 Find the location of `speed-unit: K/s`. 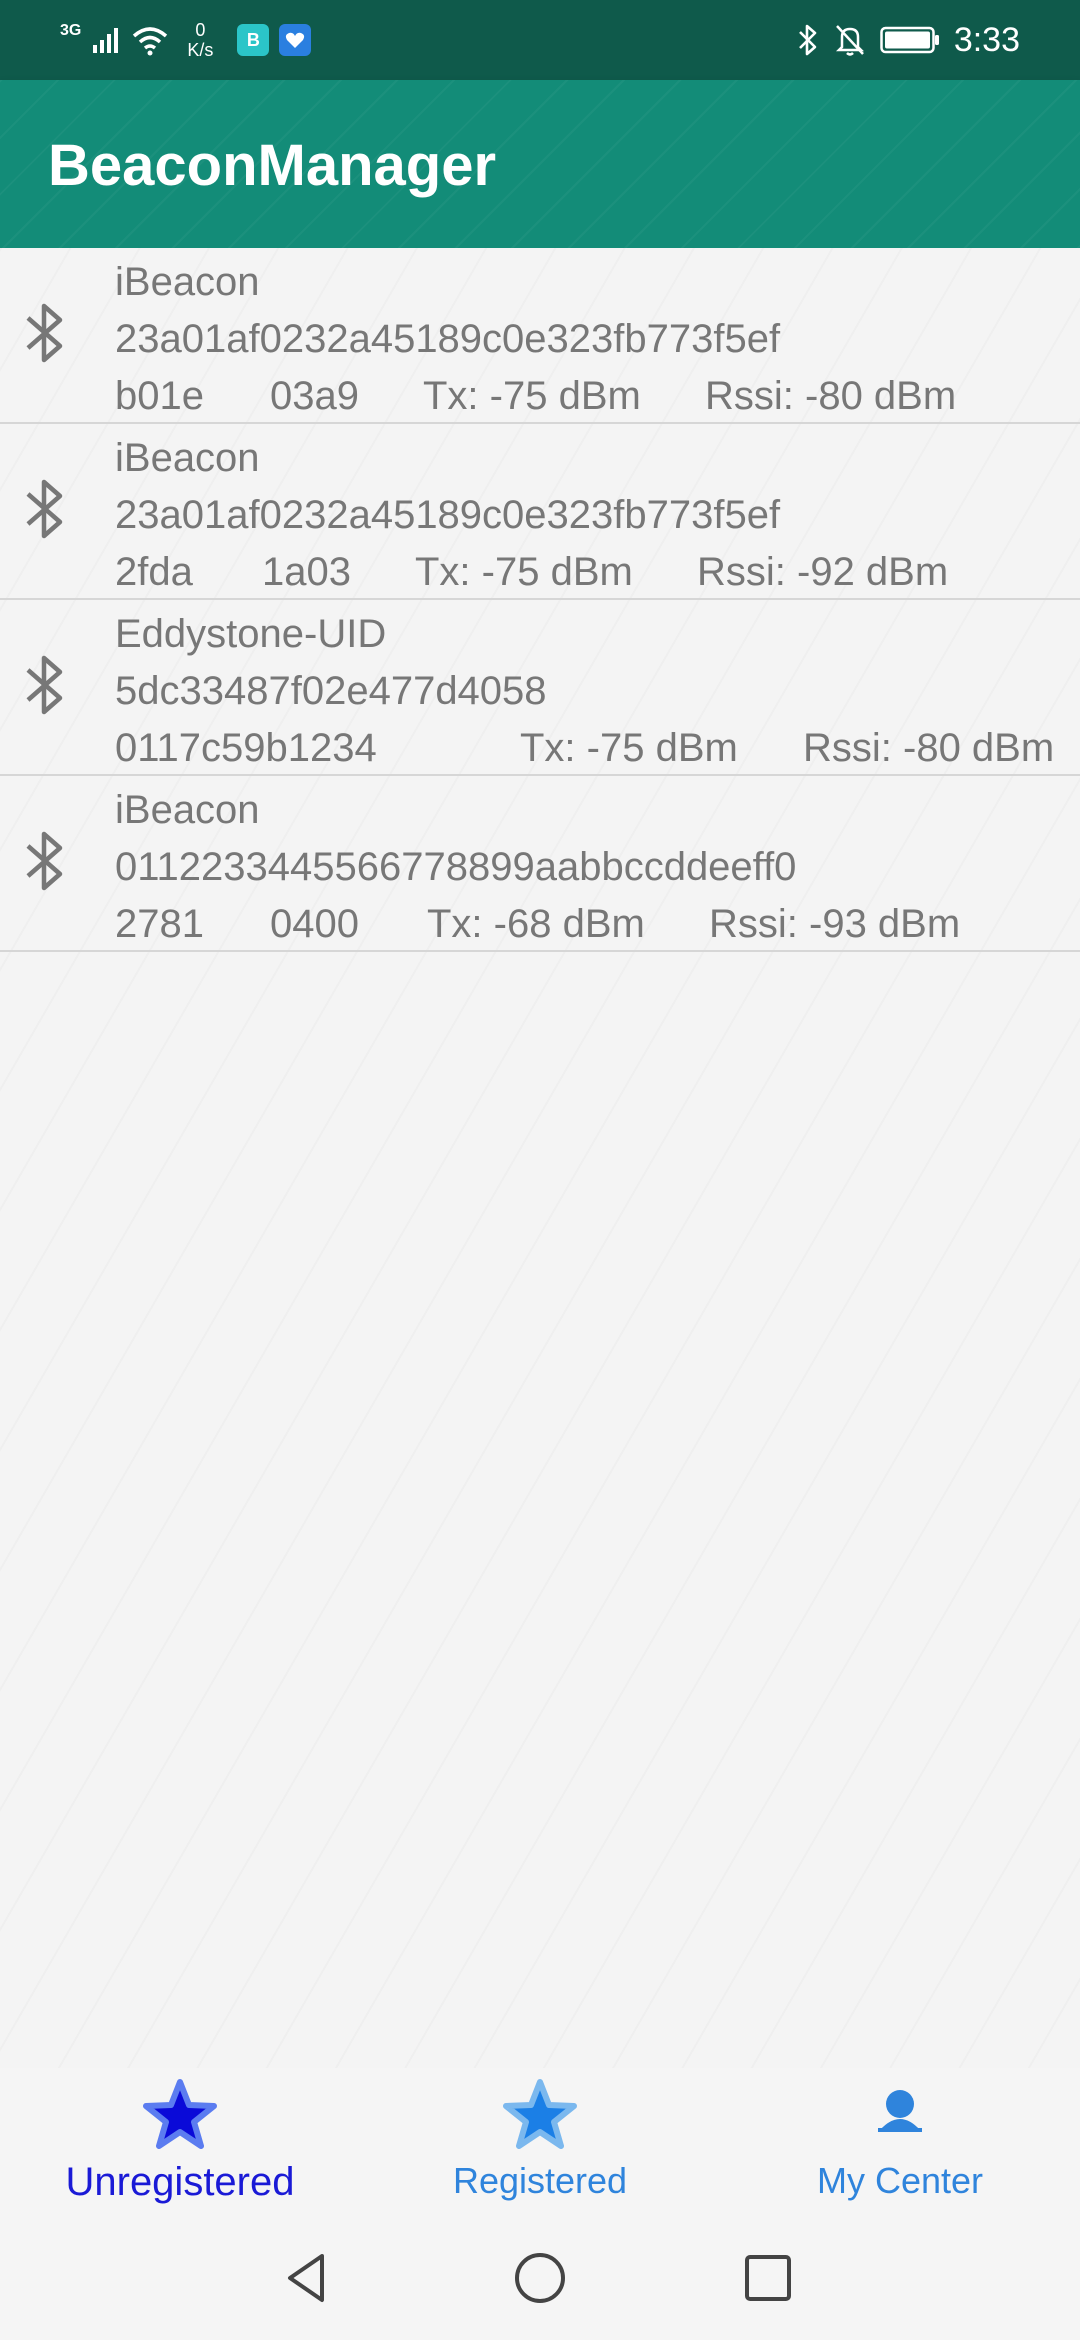

speed-unit: K/s is located at coordinates (200, 50).